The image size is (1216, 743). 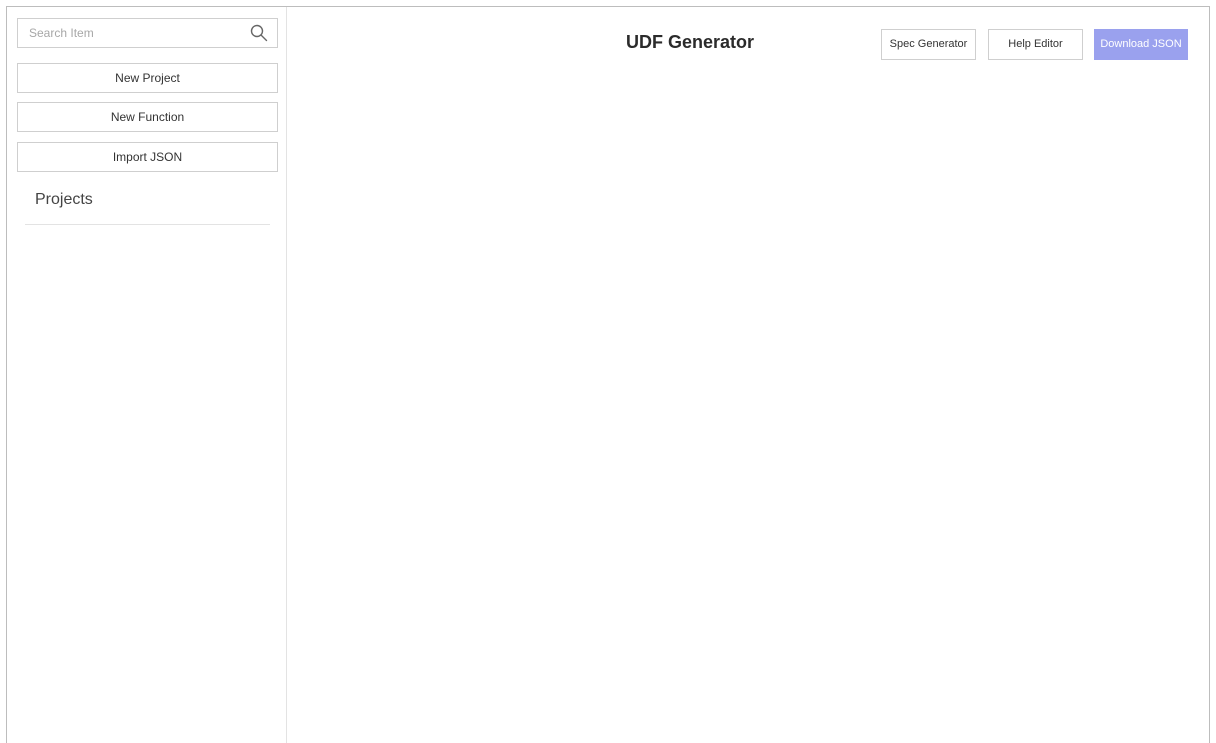 What do you see at coordinates (1141, 44) in the screenshot?
I see `download-json-button: Download JSON` at bounding box center [1141, 44].